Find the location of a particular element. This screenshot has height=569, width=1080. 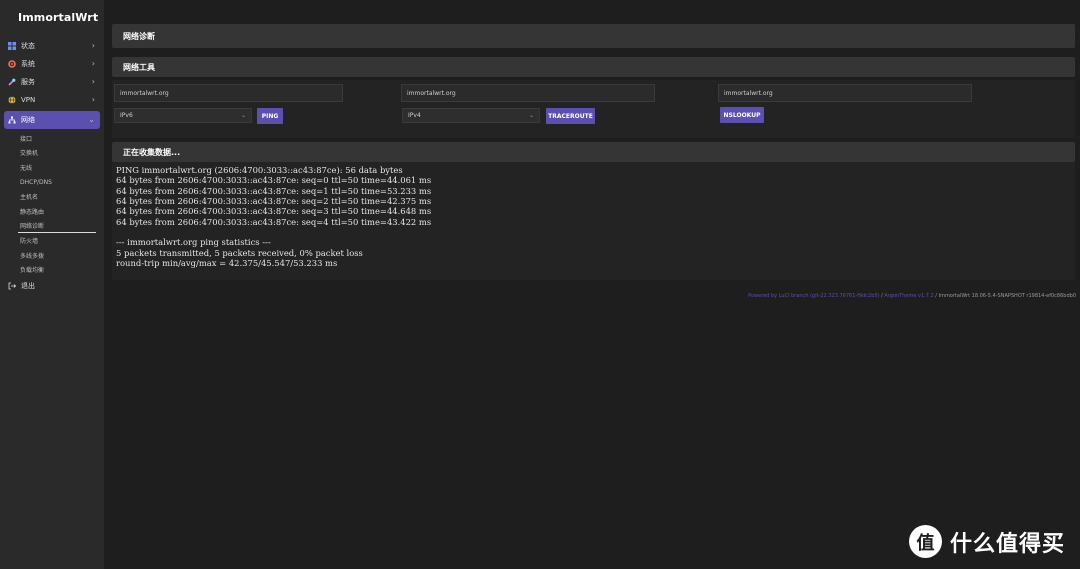

sidebar-item-logout: 退出 is located at coordinates (52, 286).